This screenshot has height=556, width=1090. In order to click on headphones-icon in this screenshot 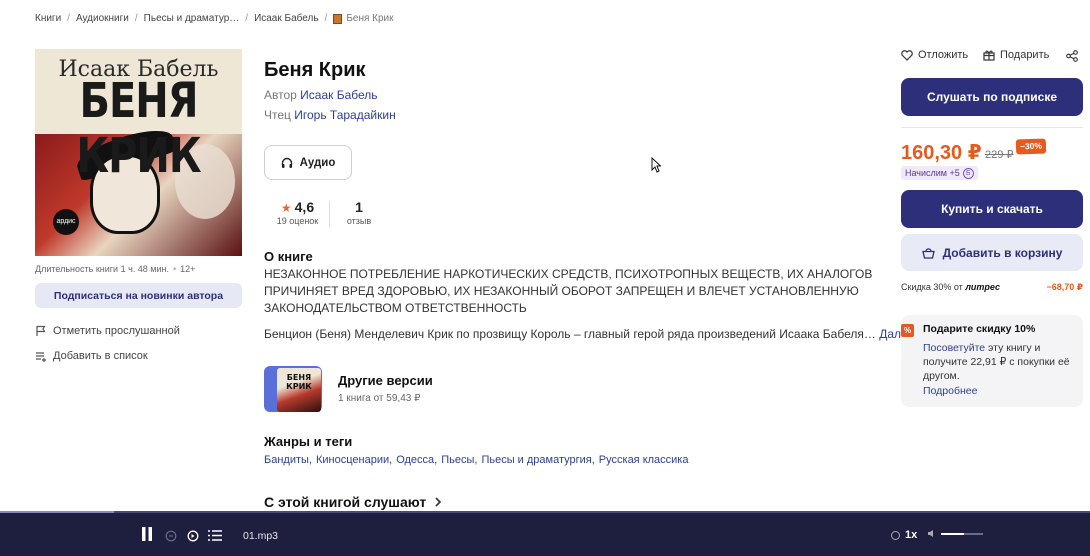, I will do `click(286, 162)`.